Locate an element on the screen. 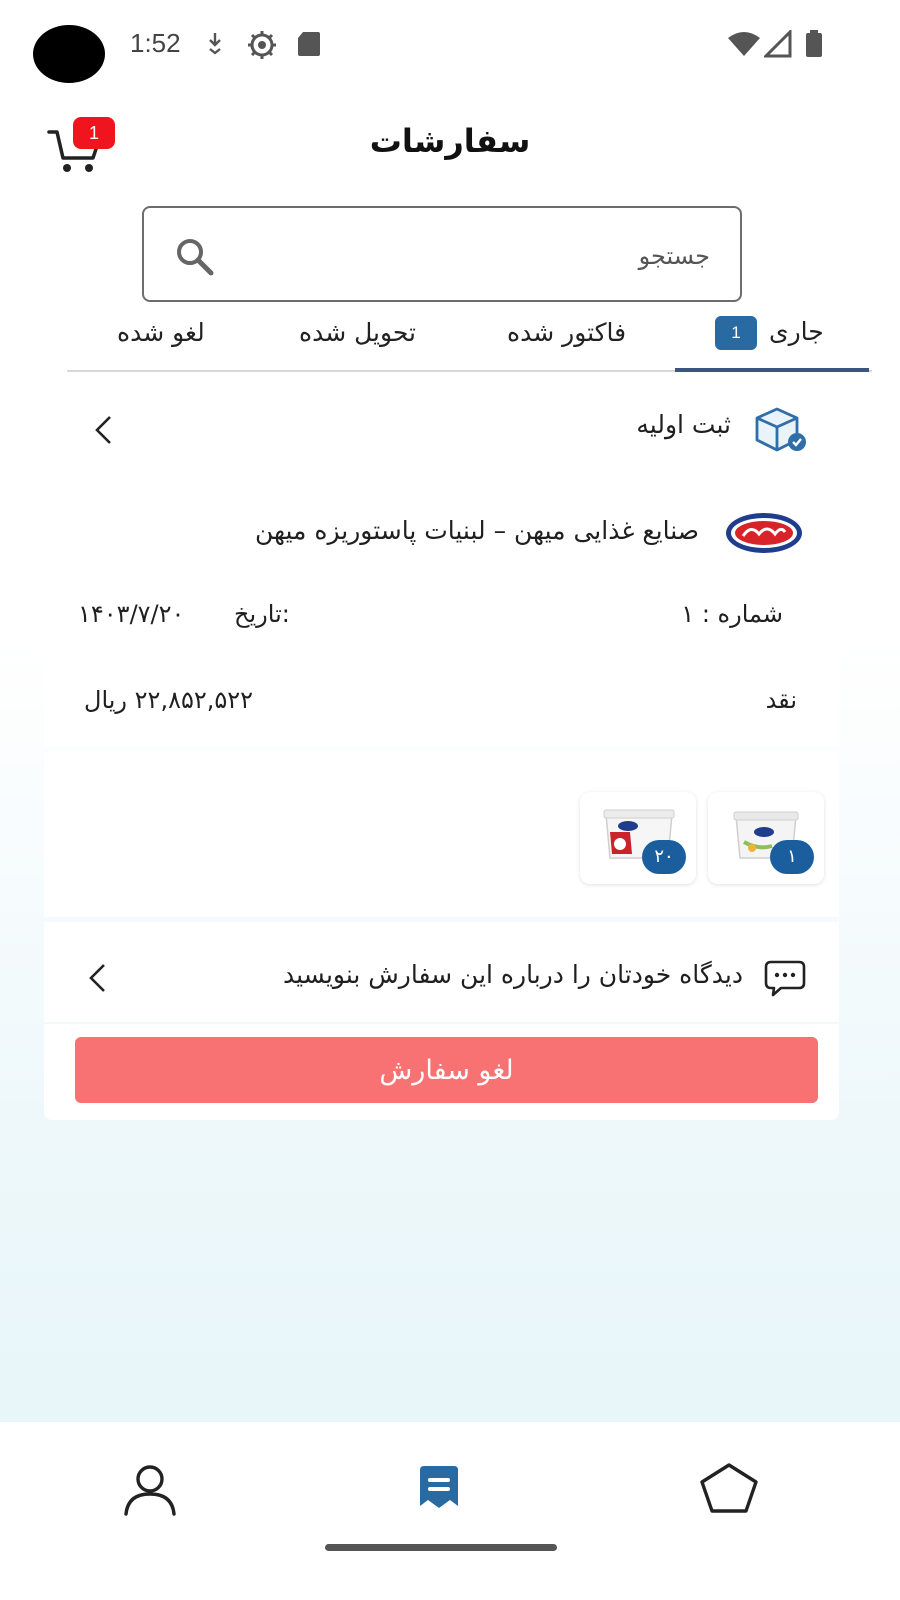 The image size is (900, 1600). orders-icon is located at coordinates (439, 1487).